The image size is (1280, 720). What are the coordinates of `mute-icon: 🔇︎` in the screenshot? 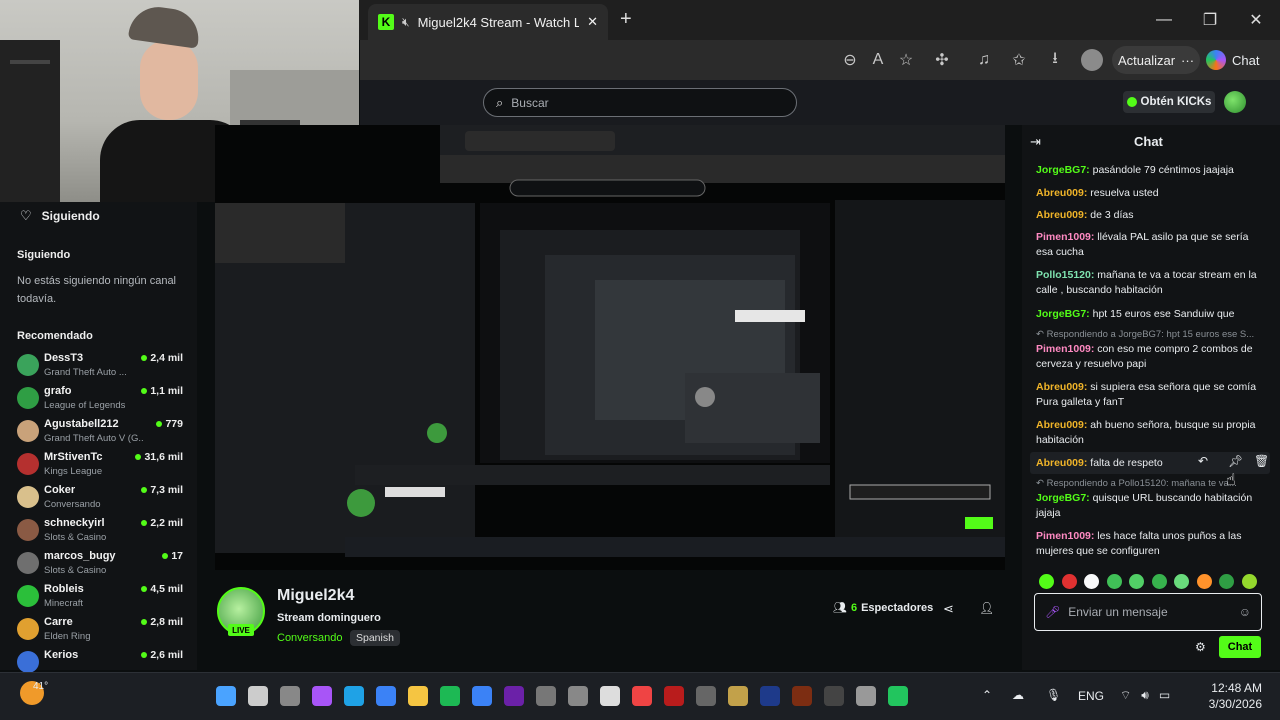 It's located at (406, 22).